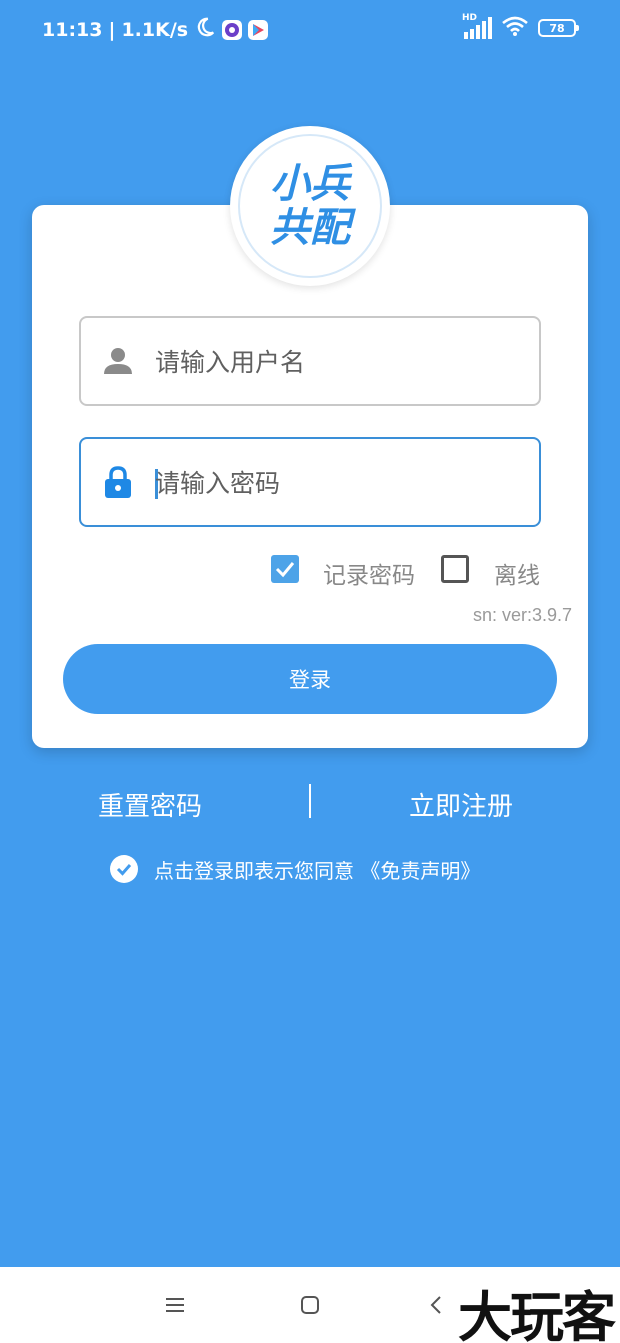  I want to click on remember-password-label: 记录密码, so click(369, 573).